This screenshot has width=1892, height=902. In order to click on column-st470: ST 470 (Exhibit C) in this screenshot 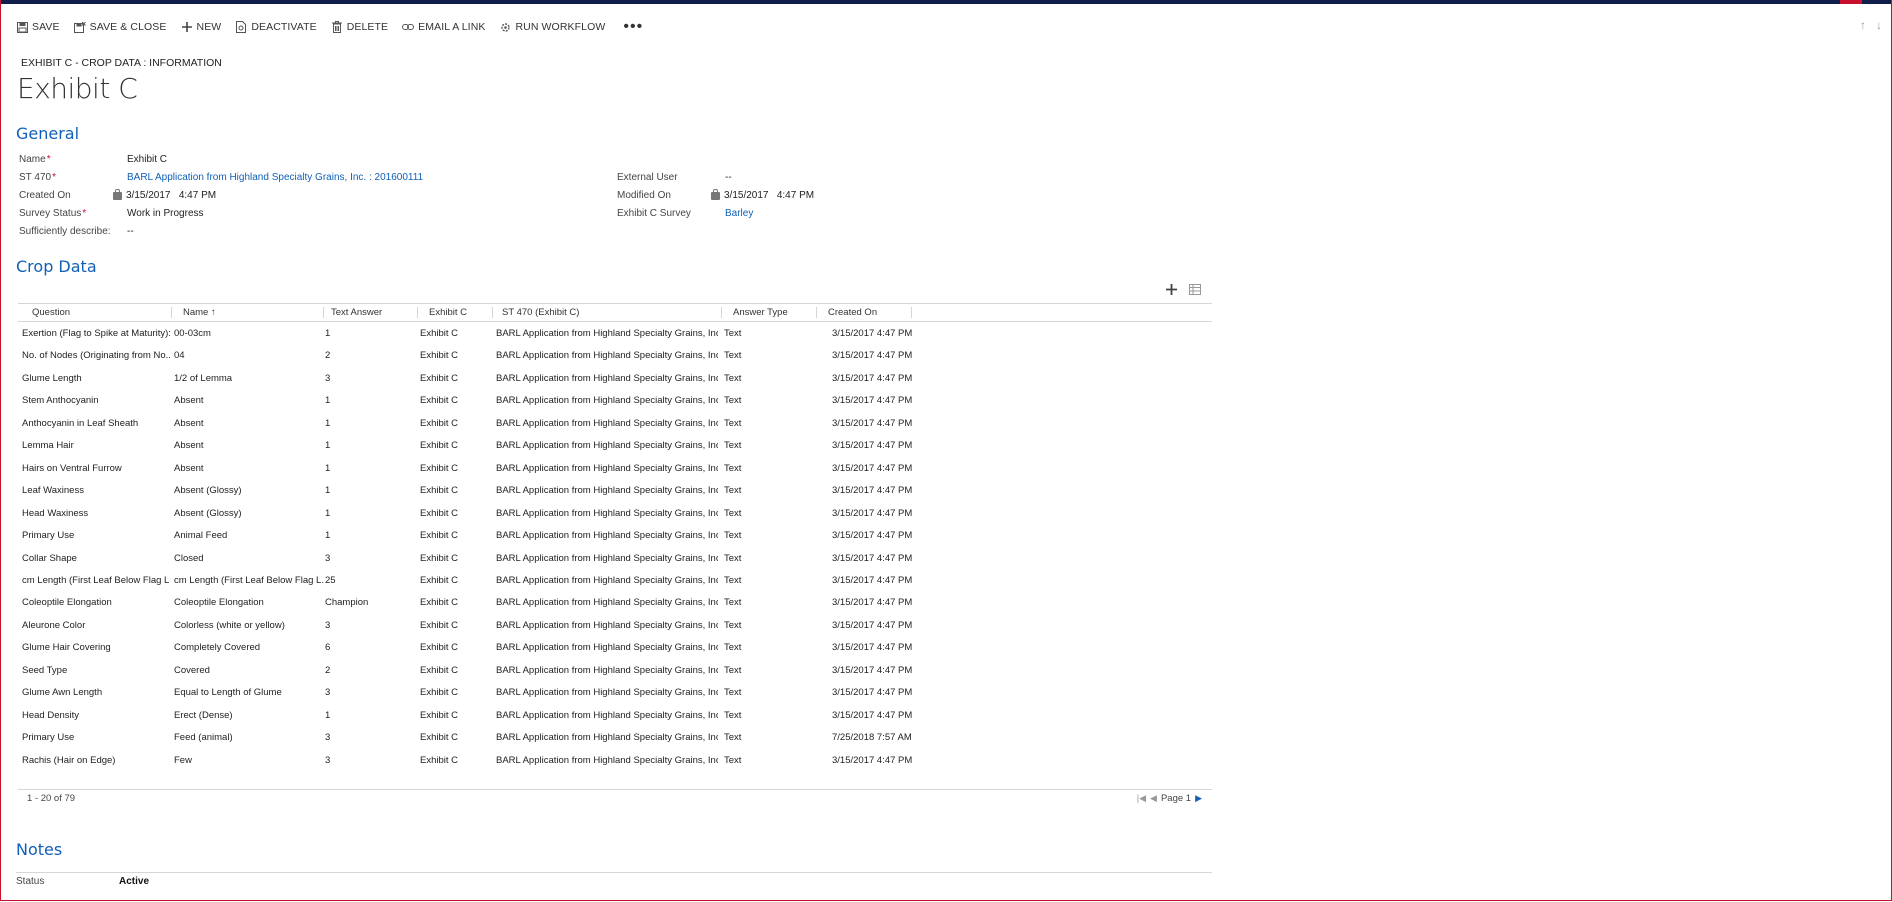, I will do `click(540, 312)`.